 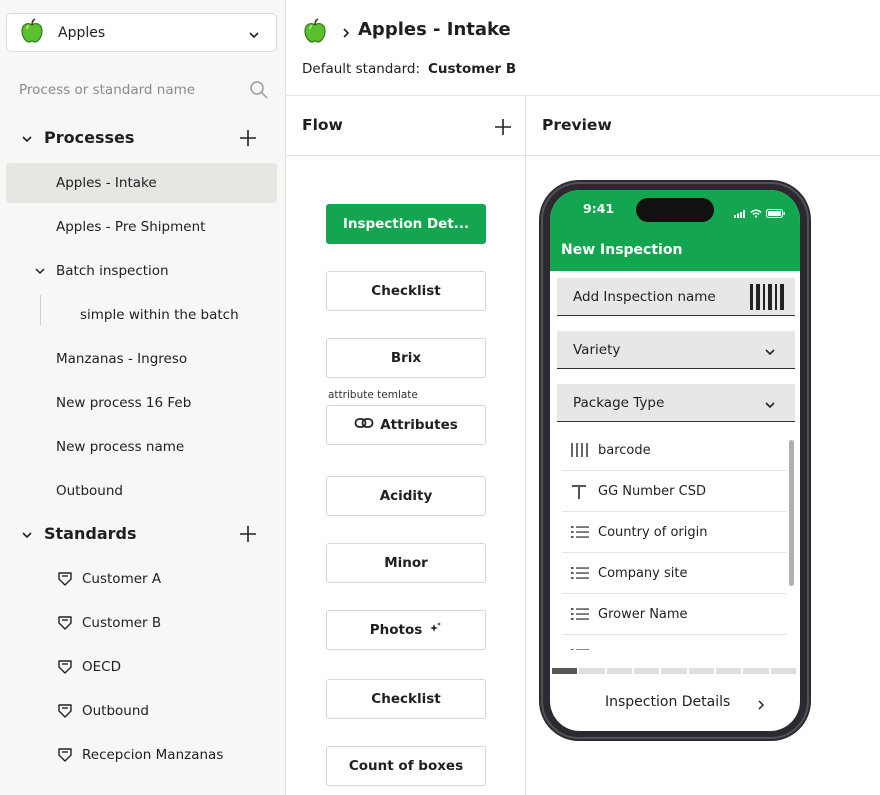 I want to click on page-title: Apples - Intake, so click(x=434, y=29).